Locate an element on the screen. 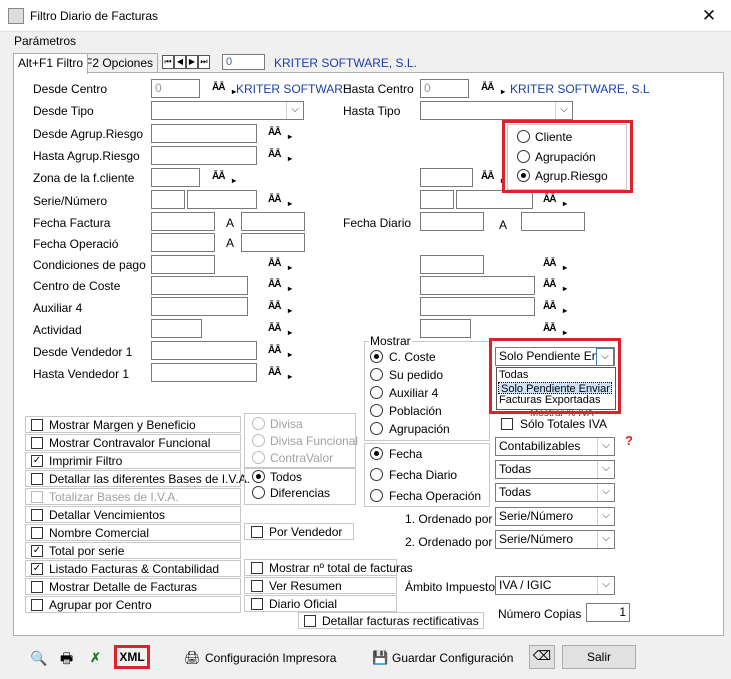 The image size is (731, 679). radio-mostrar-agrupacion is located at coordinates (376, 428).